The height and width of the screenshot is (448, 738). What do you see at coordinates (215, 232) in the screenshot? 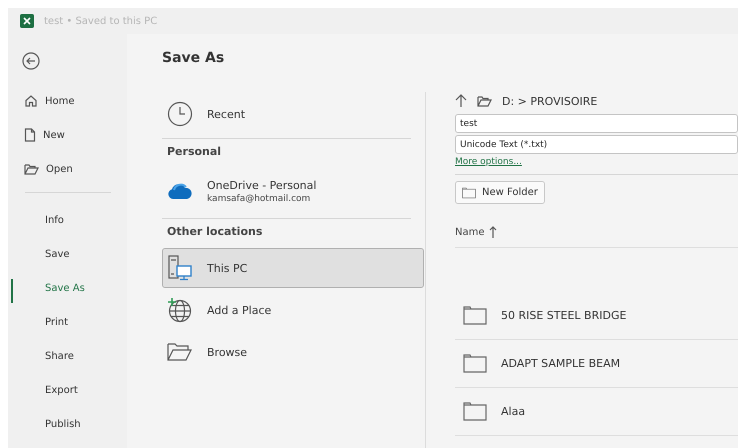
I see `section-heading: Other locations` at bounding box center [215, 232].